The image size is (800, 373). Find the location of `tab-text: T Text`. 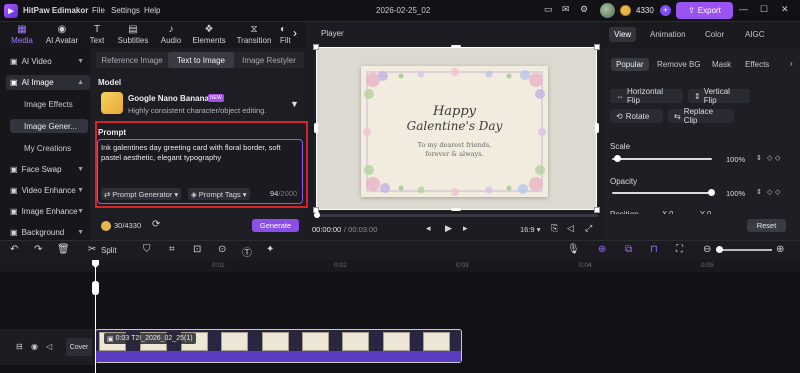

tab-text: T Text is located at coordinates (97, 35).